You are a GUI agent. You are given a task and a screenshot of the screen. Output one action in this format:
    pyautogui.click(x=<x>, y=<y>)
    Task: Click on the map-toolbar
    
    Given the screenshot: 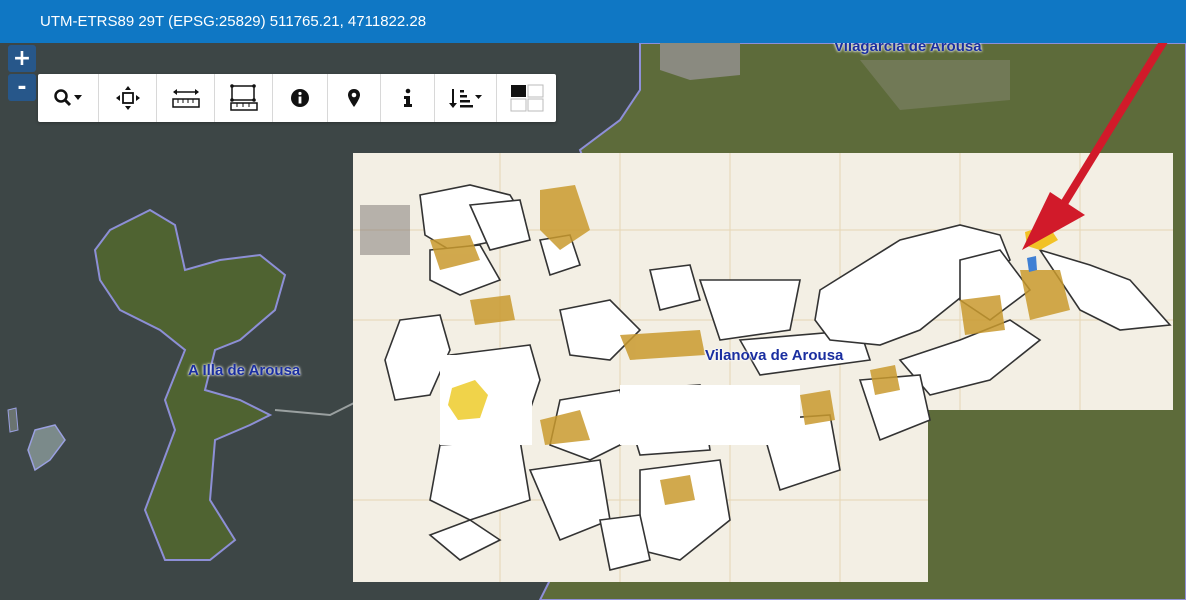 What is the action you would take?
    pyautogui.click(x=297, y=98)
    